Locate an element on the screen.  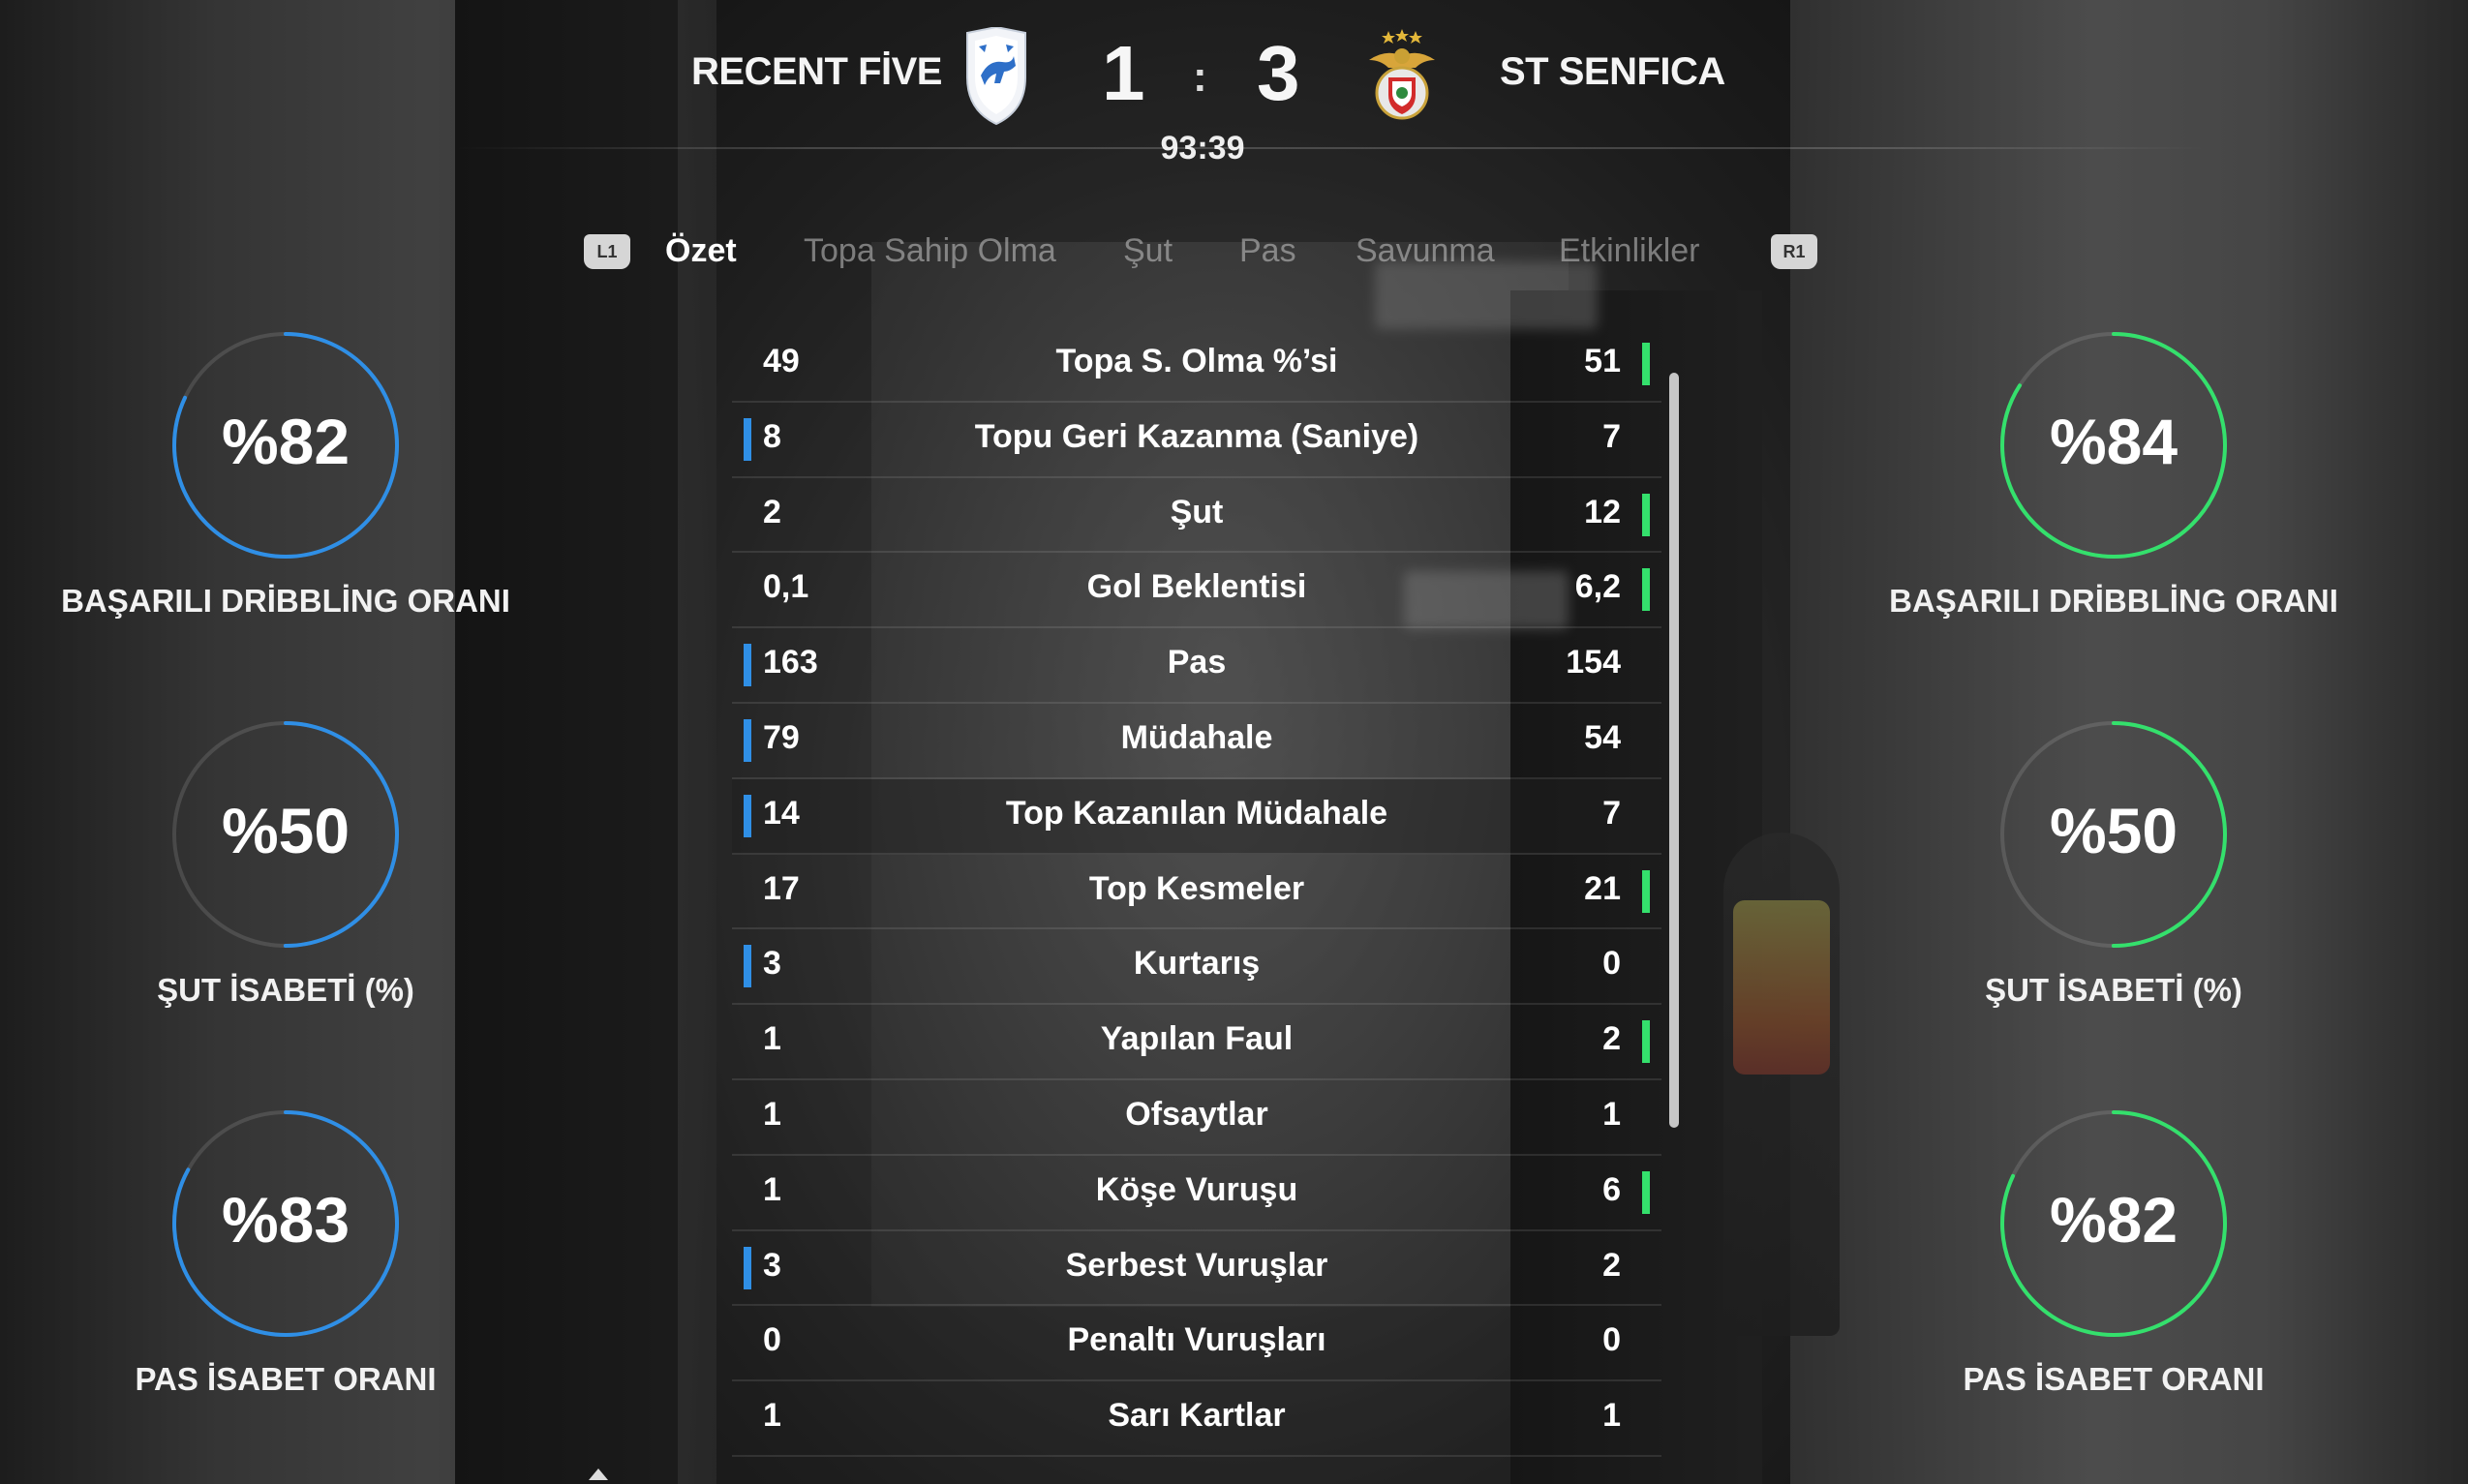
away-pass-accuracy-gauge: %82 PAS İSABET ORANI is located at coordinates (2114, 1262).